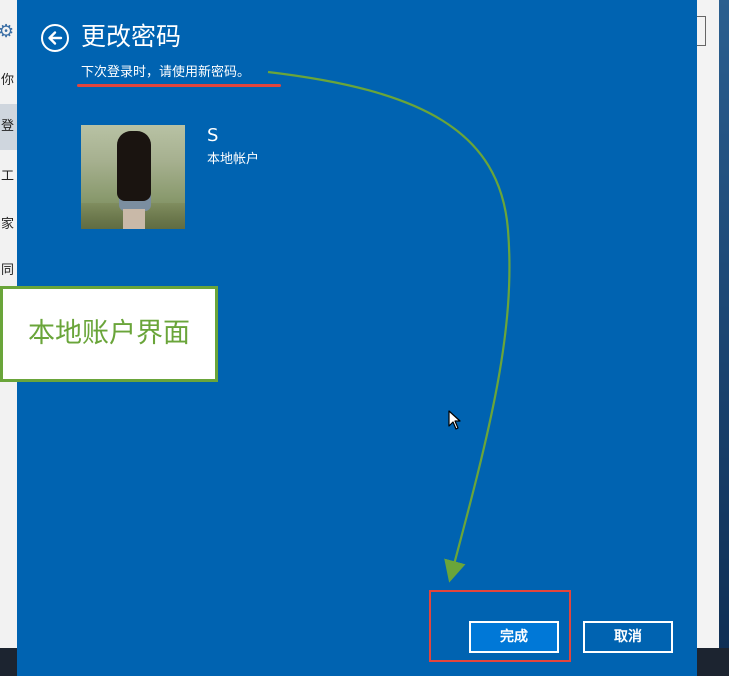 The width and height of the screenshot is (729, 676). I want to click on account-type-label: 本地帐户, so click(233, 159).